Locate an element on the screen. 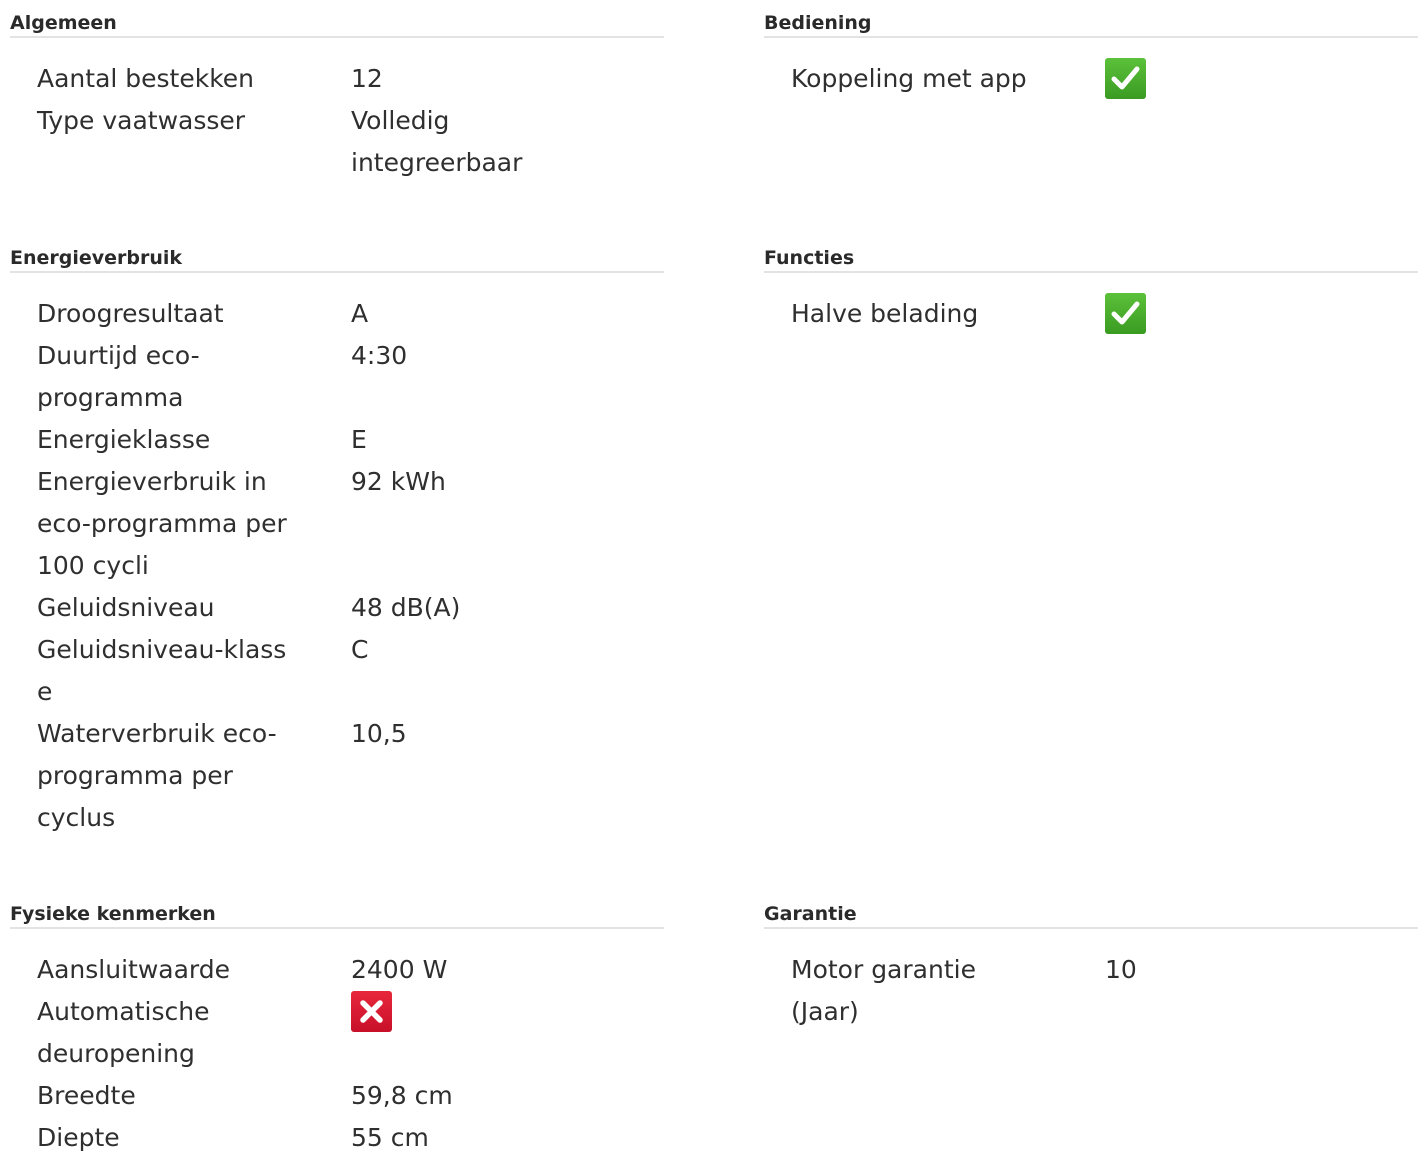 The height and width of the screenshot is (1159, 1418). spec-label: Energieklasse is located at coordinates (124, 439).